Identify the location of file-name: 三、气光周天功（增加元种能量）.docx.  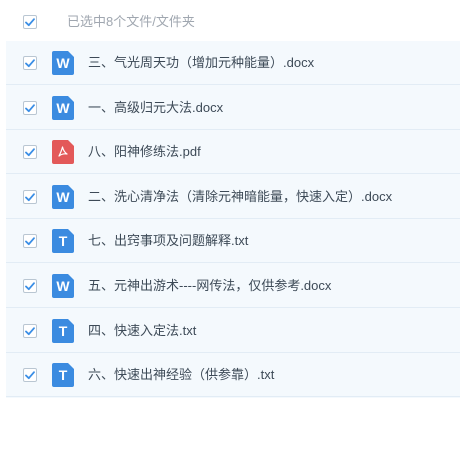
(201, 62).